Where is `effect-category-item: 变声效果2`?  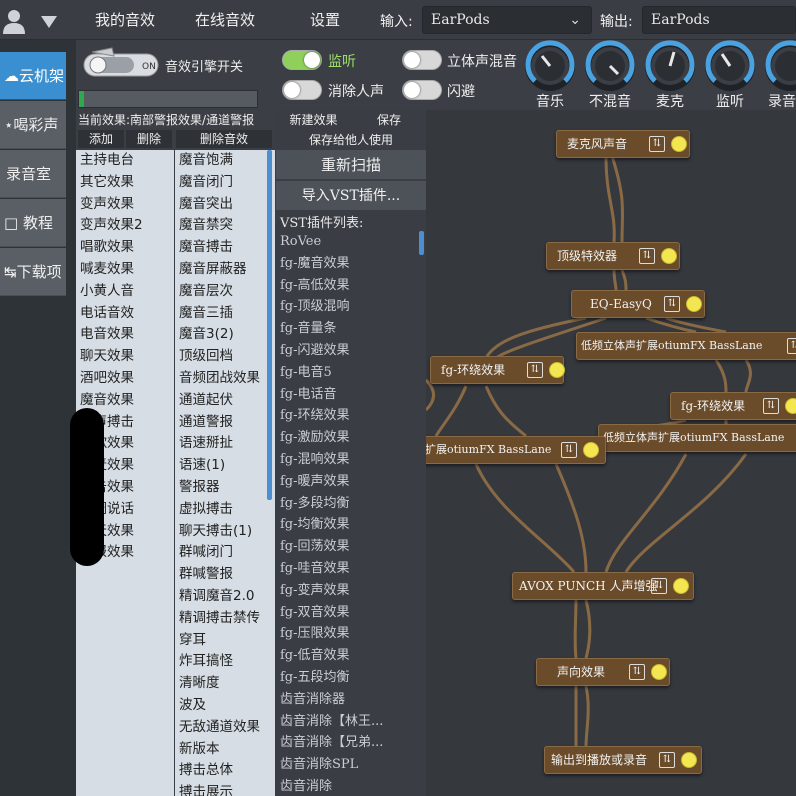
effect-category-item: 变声效果2 is located at coordinates (125, 226).